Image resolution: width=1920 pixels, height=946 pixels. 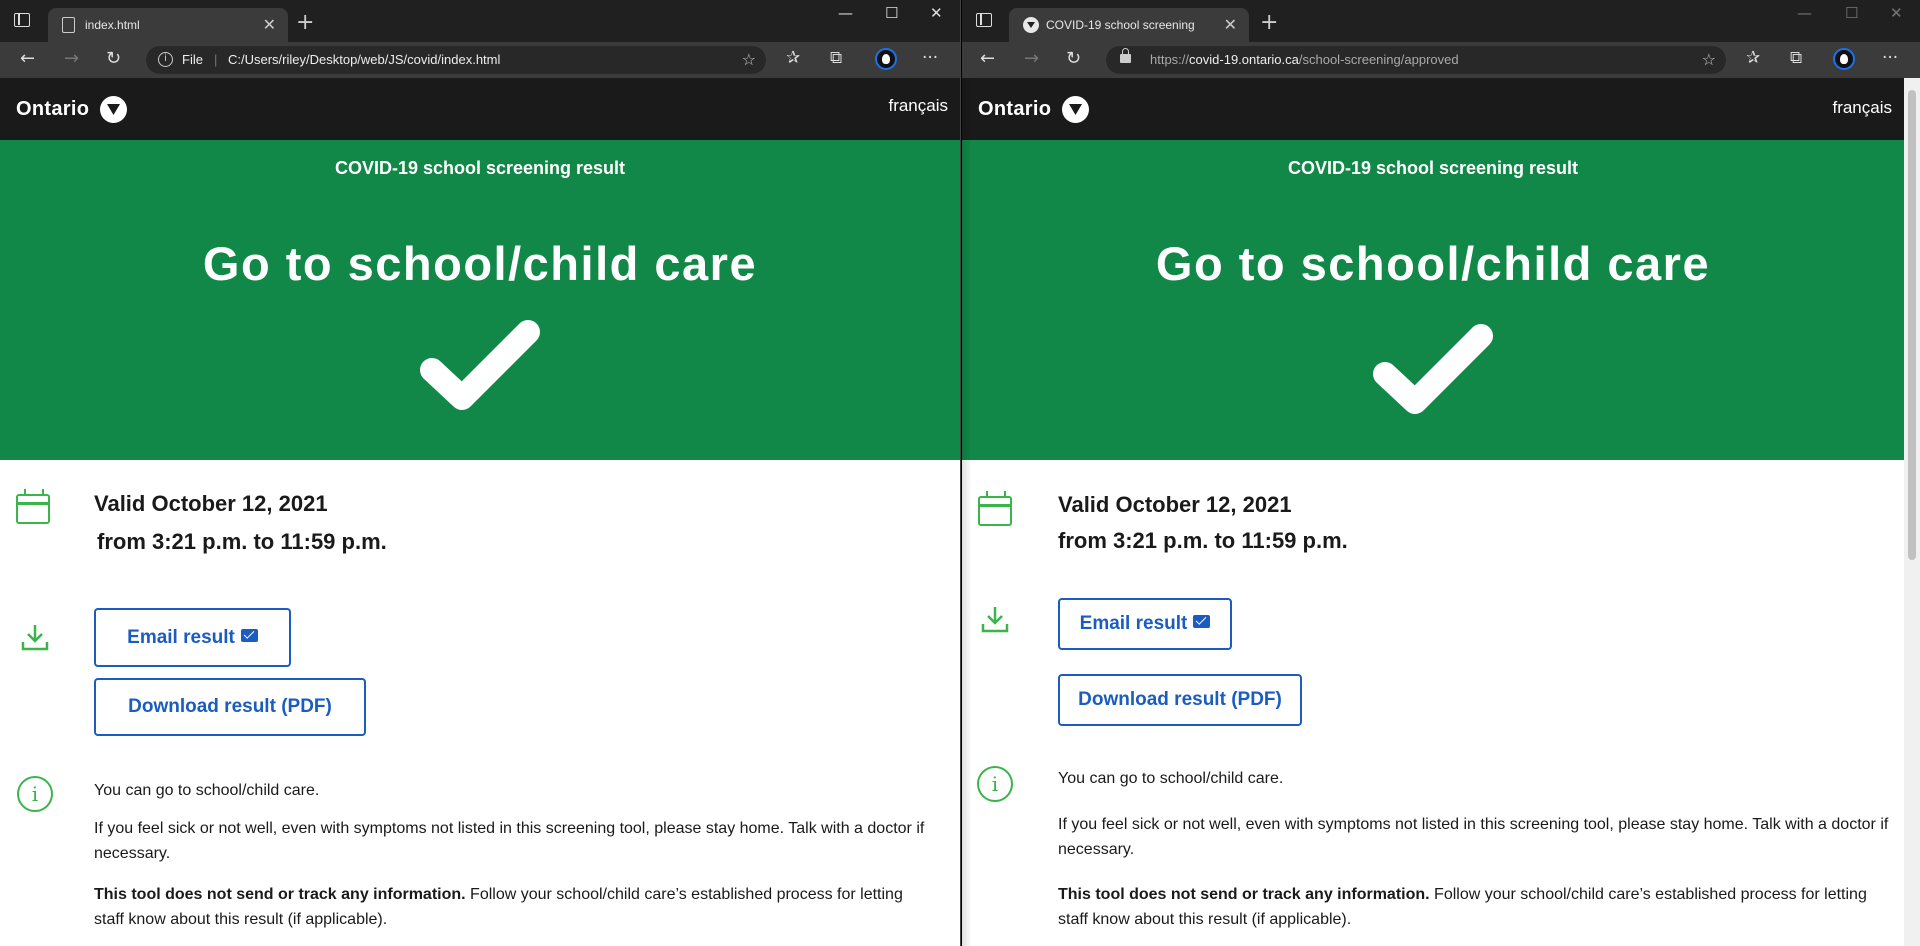 What do you see at coordinates (1031, 25) in the screenshot?
I see `trillium-favicon-icon` at bounding box center [1031, 25].